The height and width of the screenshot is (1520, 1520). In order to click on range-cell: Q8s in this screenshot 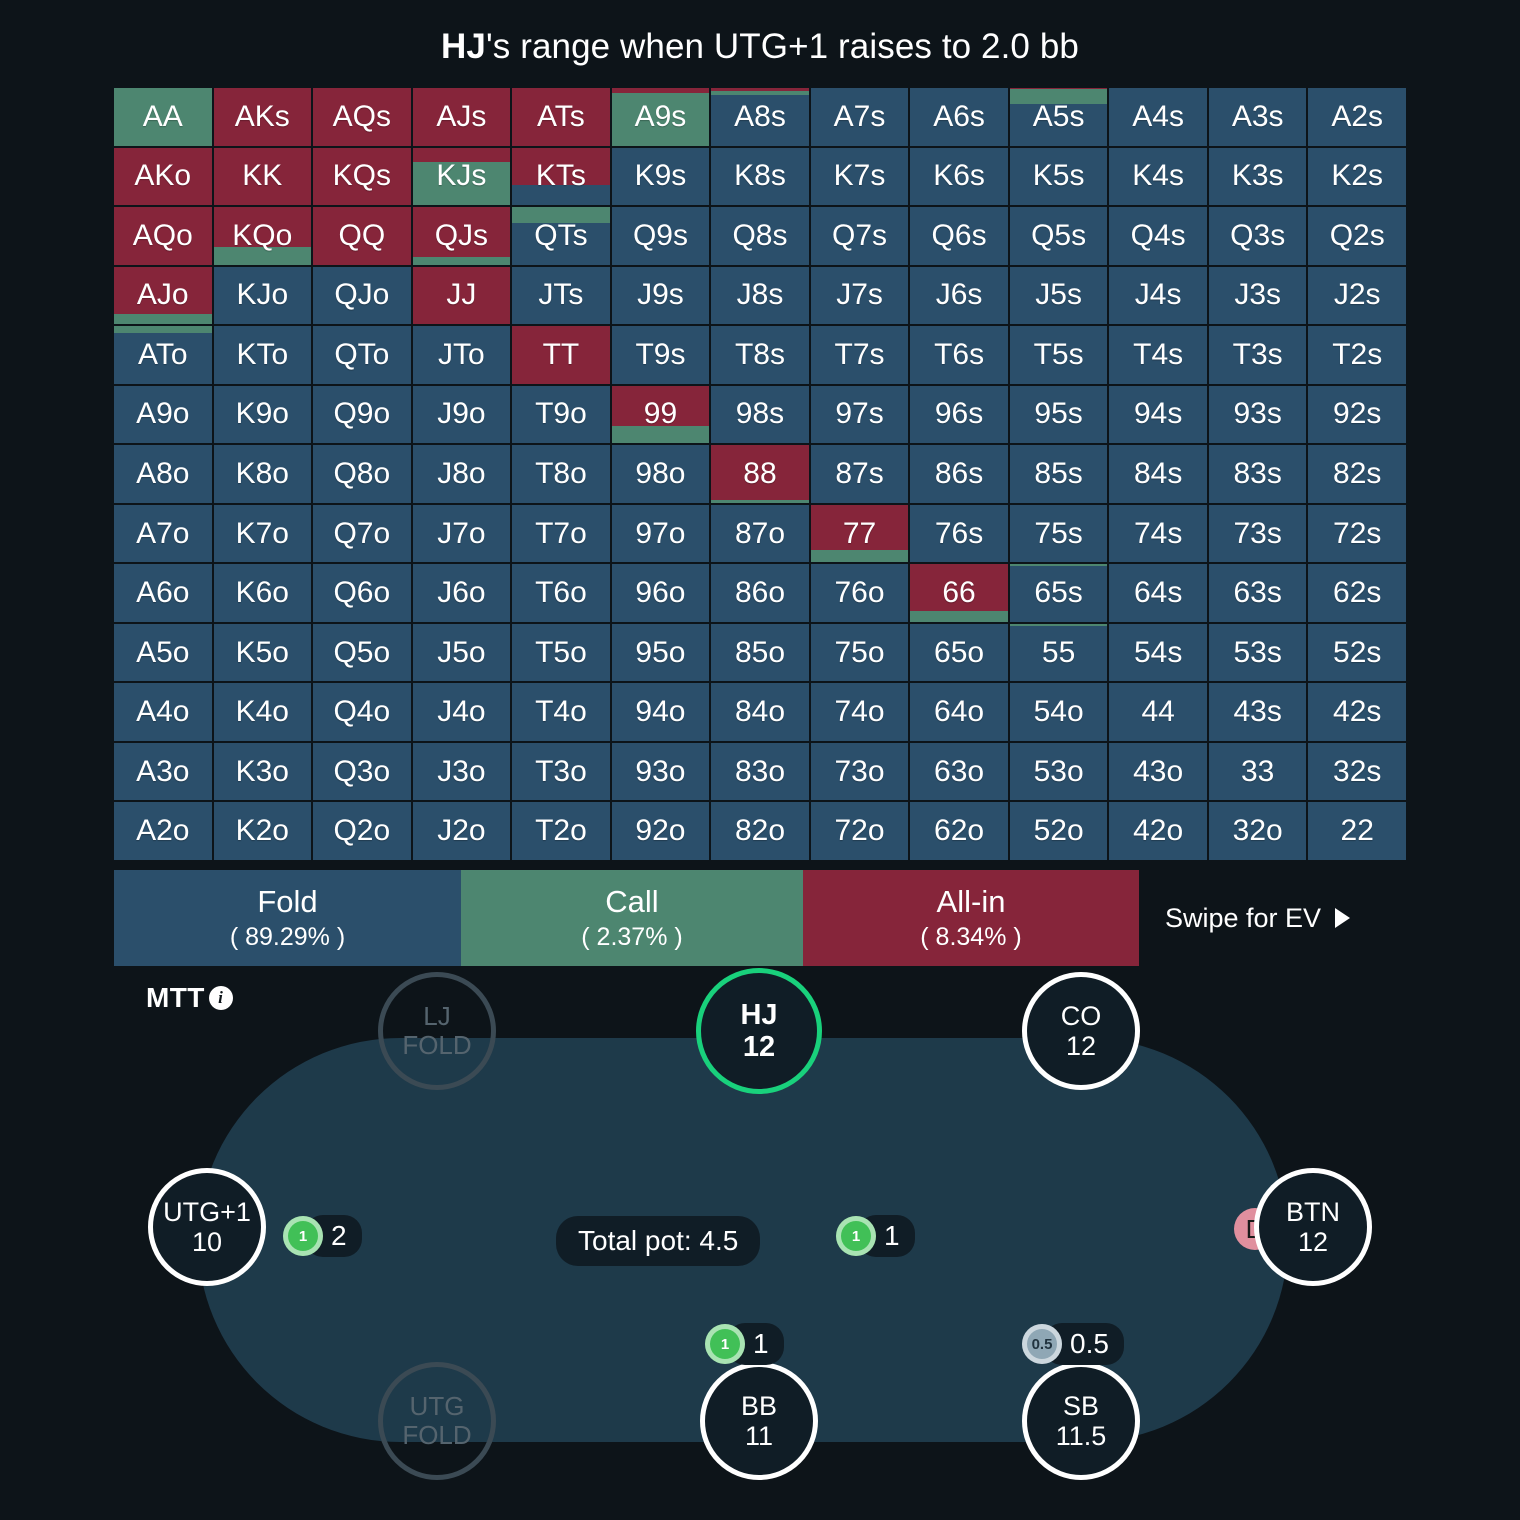, I will do `click(760, 236)`.